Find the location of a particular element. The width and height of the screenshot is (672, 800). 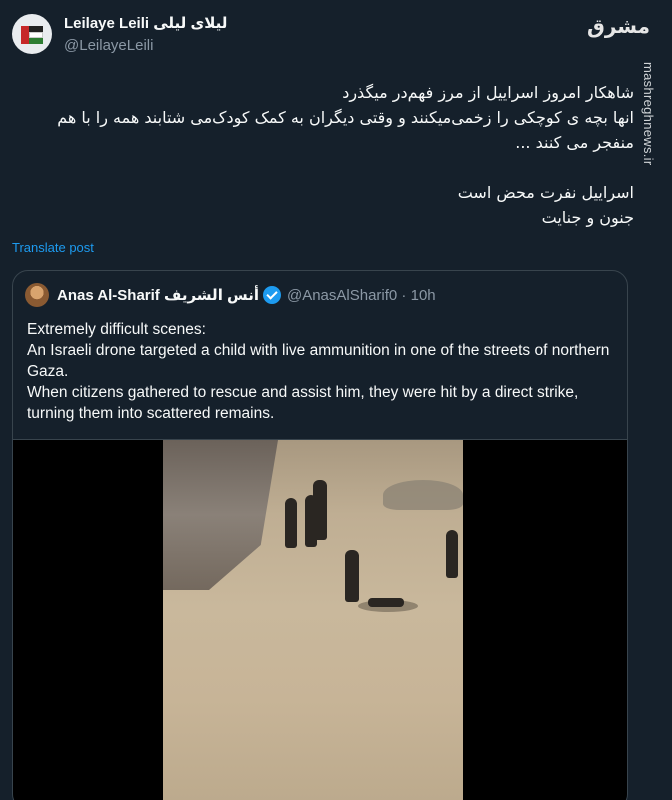

flag-icon is located at coordinates (25, 35).